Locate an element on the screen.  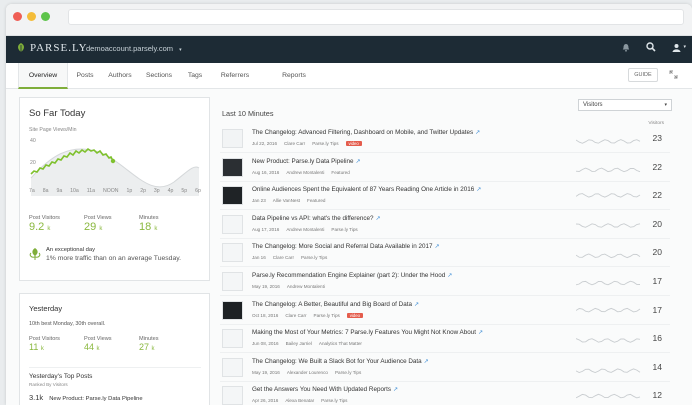
x-tick: 1p is located at coordinates (129, 191).